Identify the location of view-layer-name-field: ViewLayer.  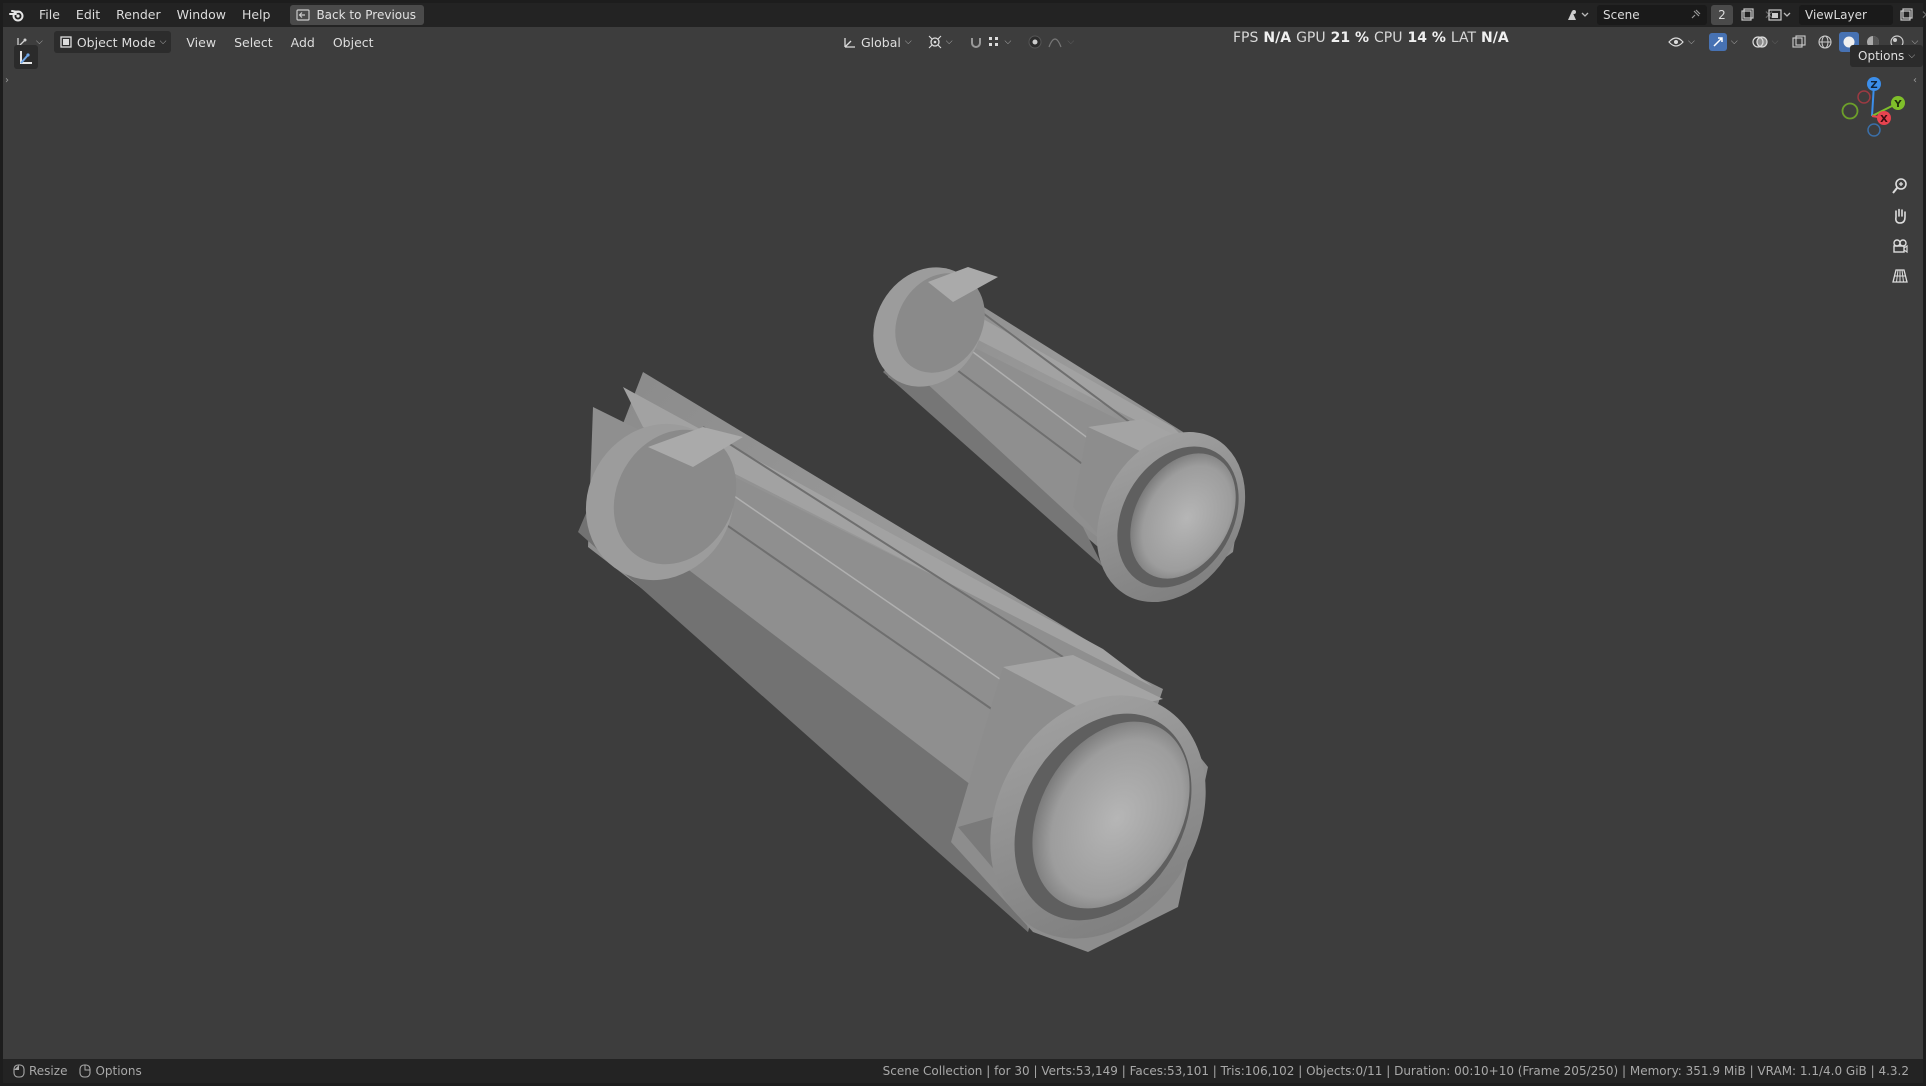
(1846, 15).